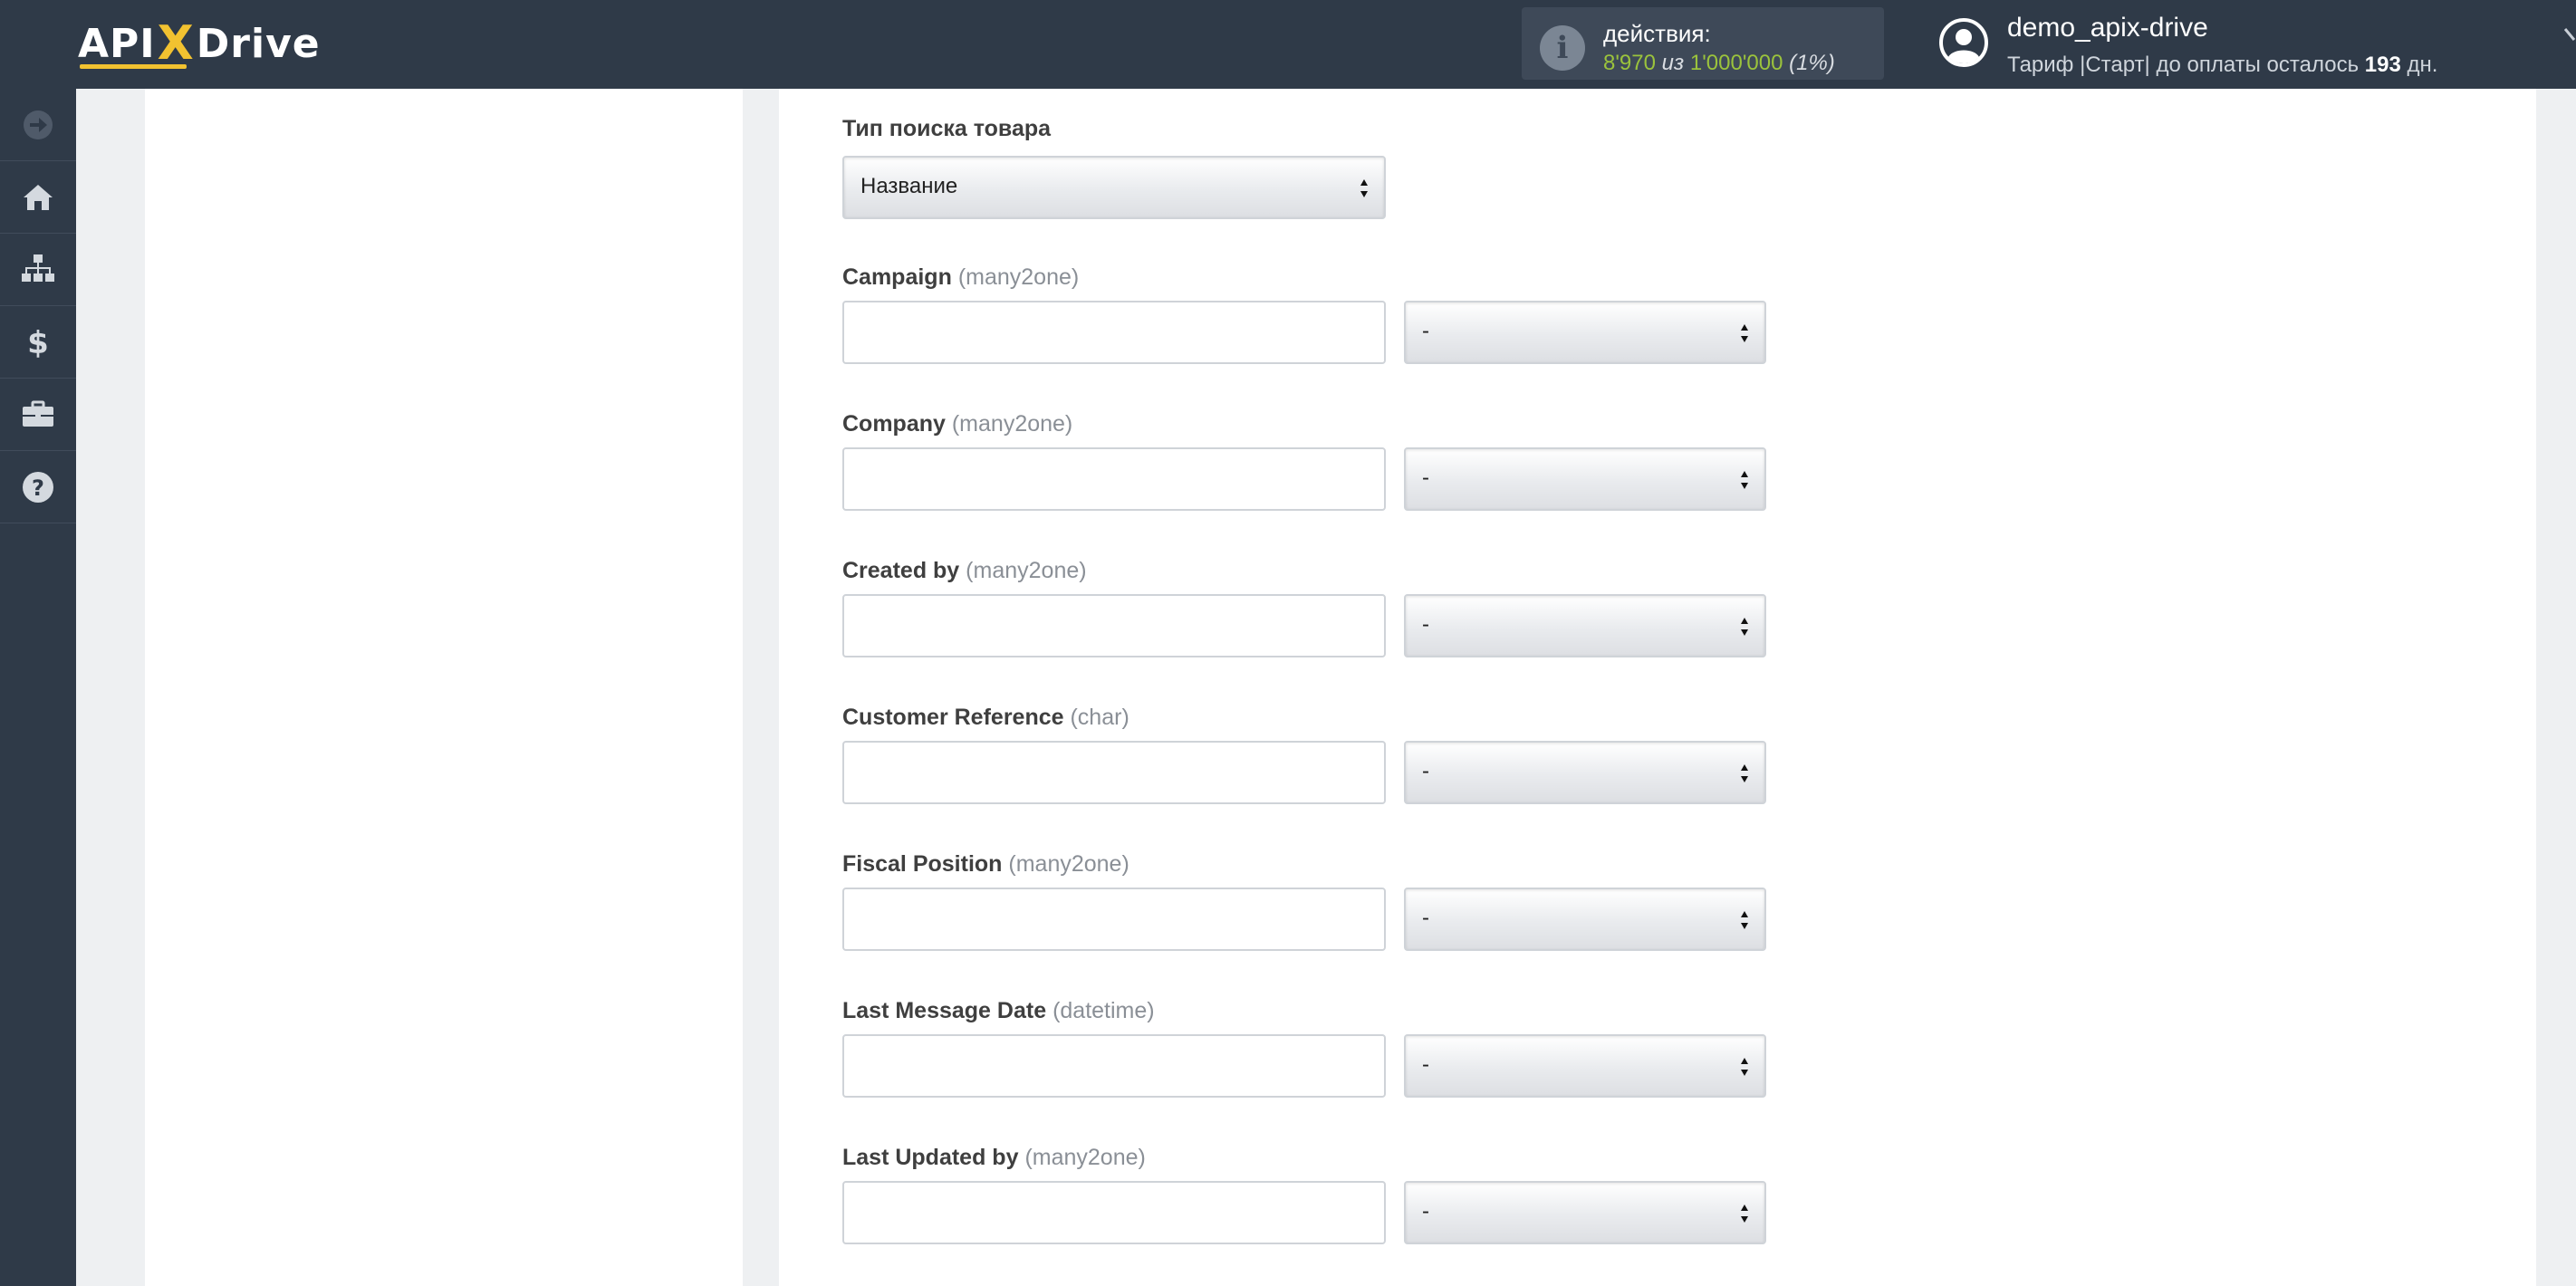 The height and width of the screenshot is (1286, 2576). Describe the element at coordinates (953, 717) in the screenshot. I see `field-name: Customer Reference` at that location.